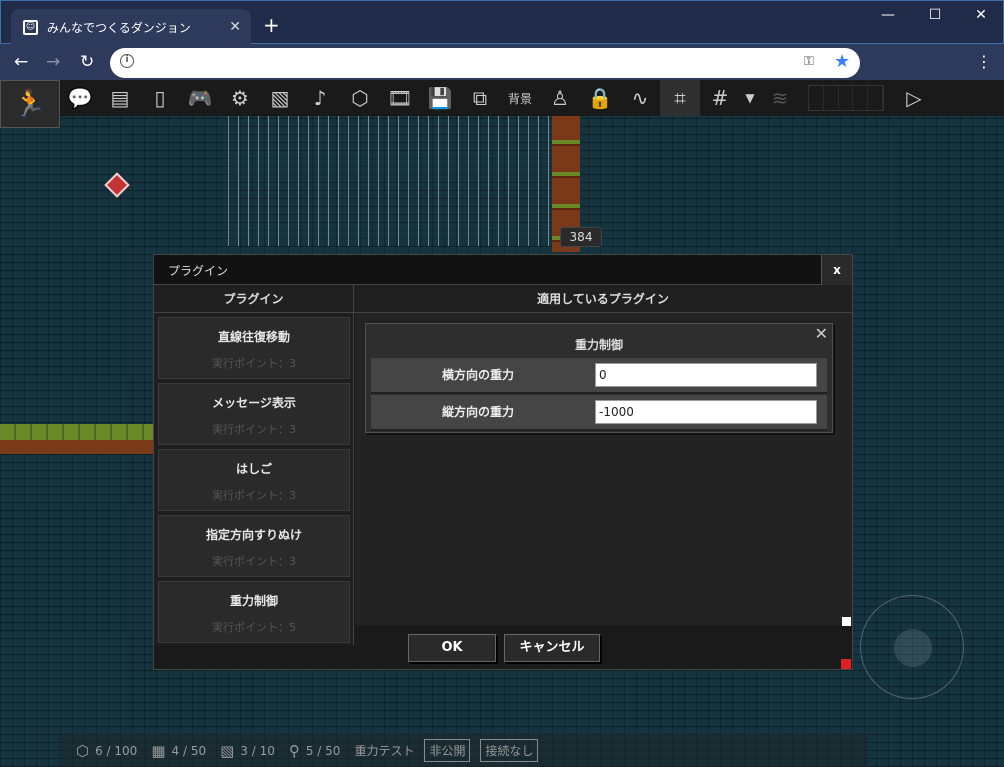 The height and width of the screenshot is (767, 1004). What do you see at coordinates (447, 750) in the screenshot?
I see `visibility-badge: 非公開` at bounding box center [447, 750].